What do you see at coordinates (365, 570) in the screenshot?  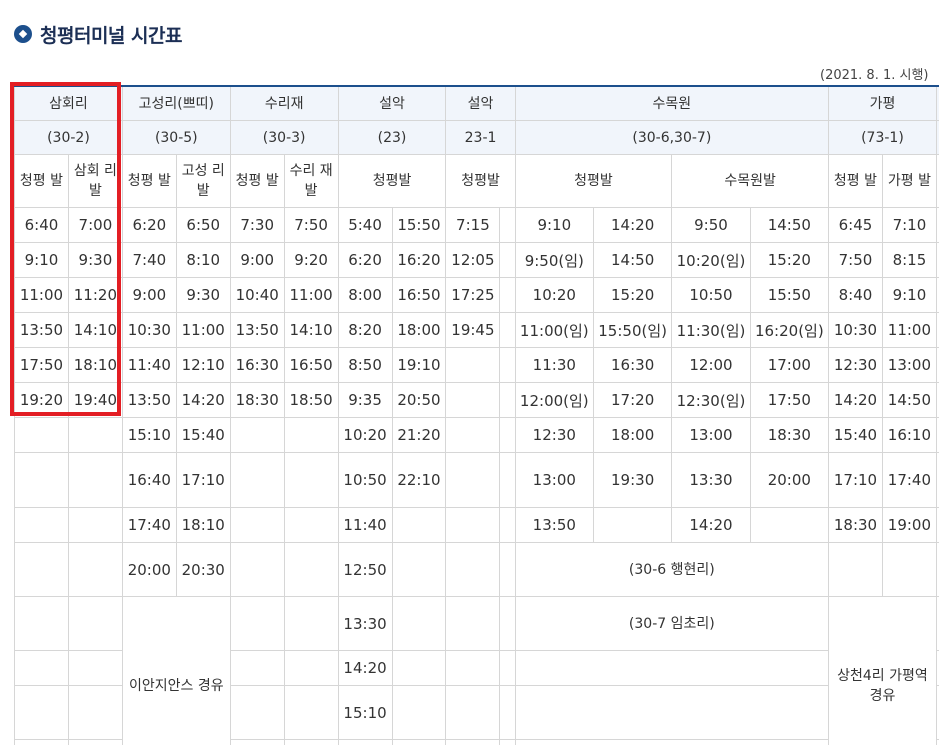 I see `time-cell: 12:50` at bounding box center [365, 570].